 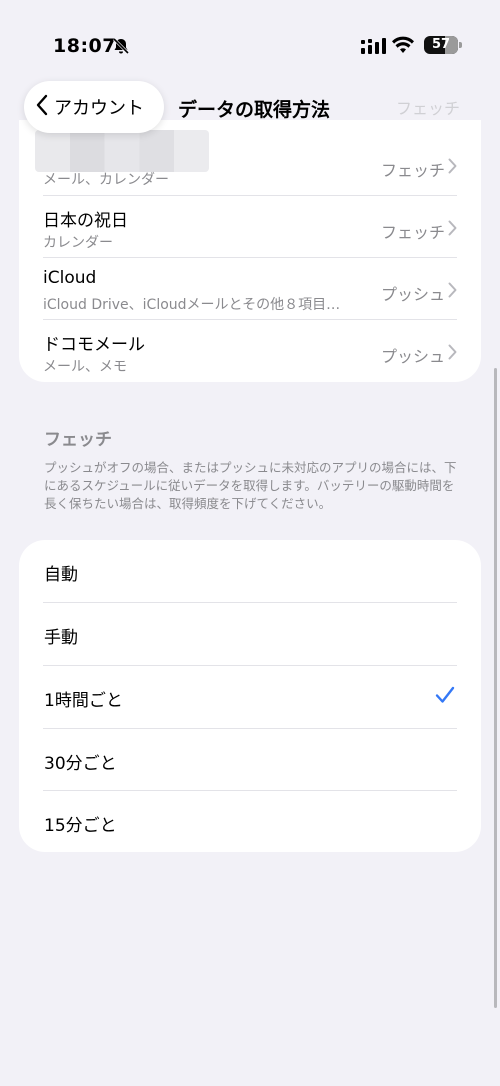 I want to click on back-button-label: アカウント, so click(x=99, y=108).